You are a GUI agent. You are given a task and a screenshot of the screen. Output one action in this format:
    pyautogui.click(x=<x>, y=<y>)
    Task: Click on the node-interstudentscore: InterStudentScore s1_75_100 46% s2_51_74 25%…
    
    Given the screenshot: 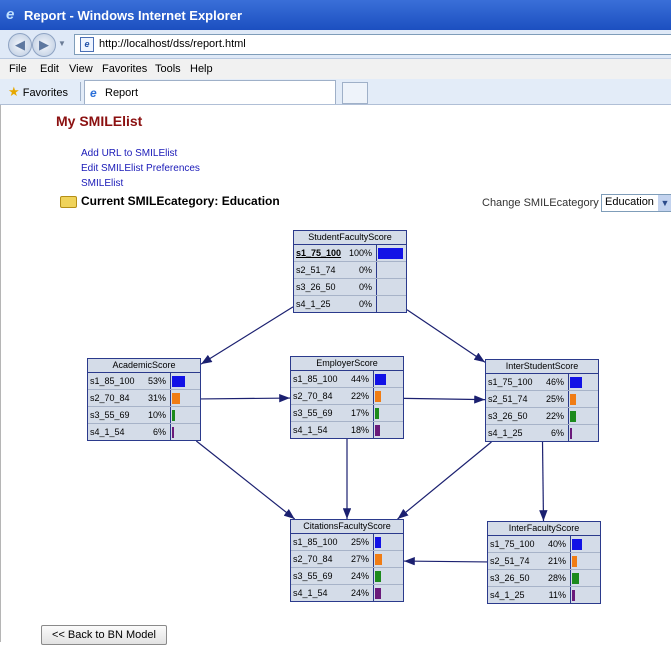 What is the action you would take?
    pyautogui.click(x=542, y=400)
    